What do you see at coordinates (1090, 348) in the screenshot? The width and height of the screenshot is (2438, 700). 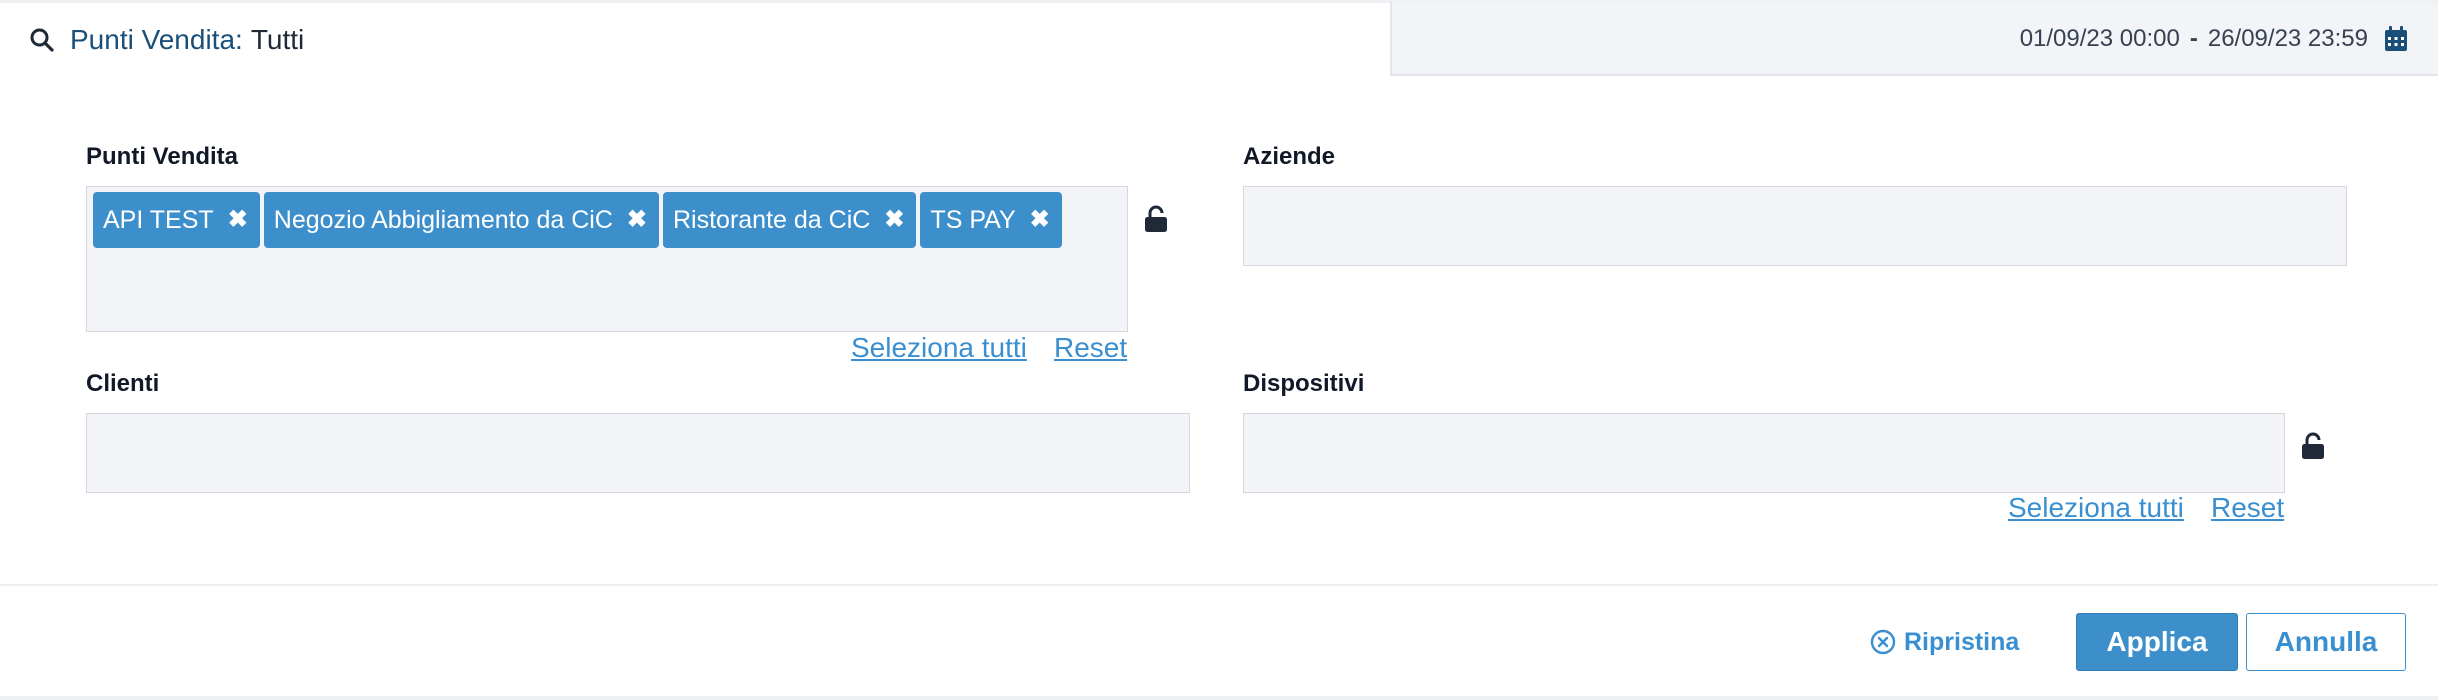 I see `punti-vendita-reset-link: Reset` at bounding box center [1090, 348].